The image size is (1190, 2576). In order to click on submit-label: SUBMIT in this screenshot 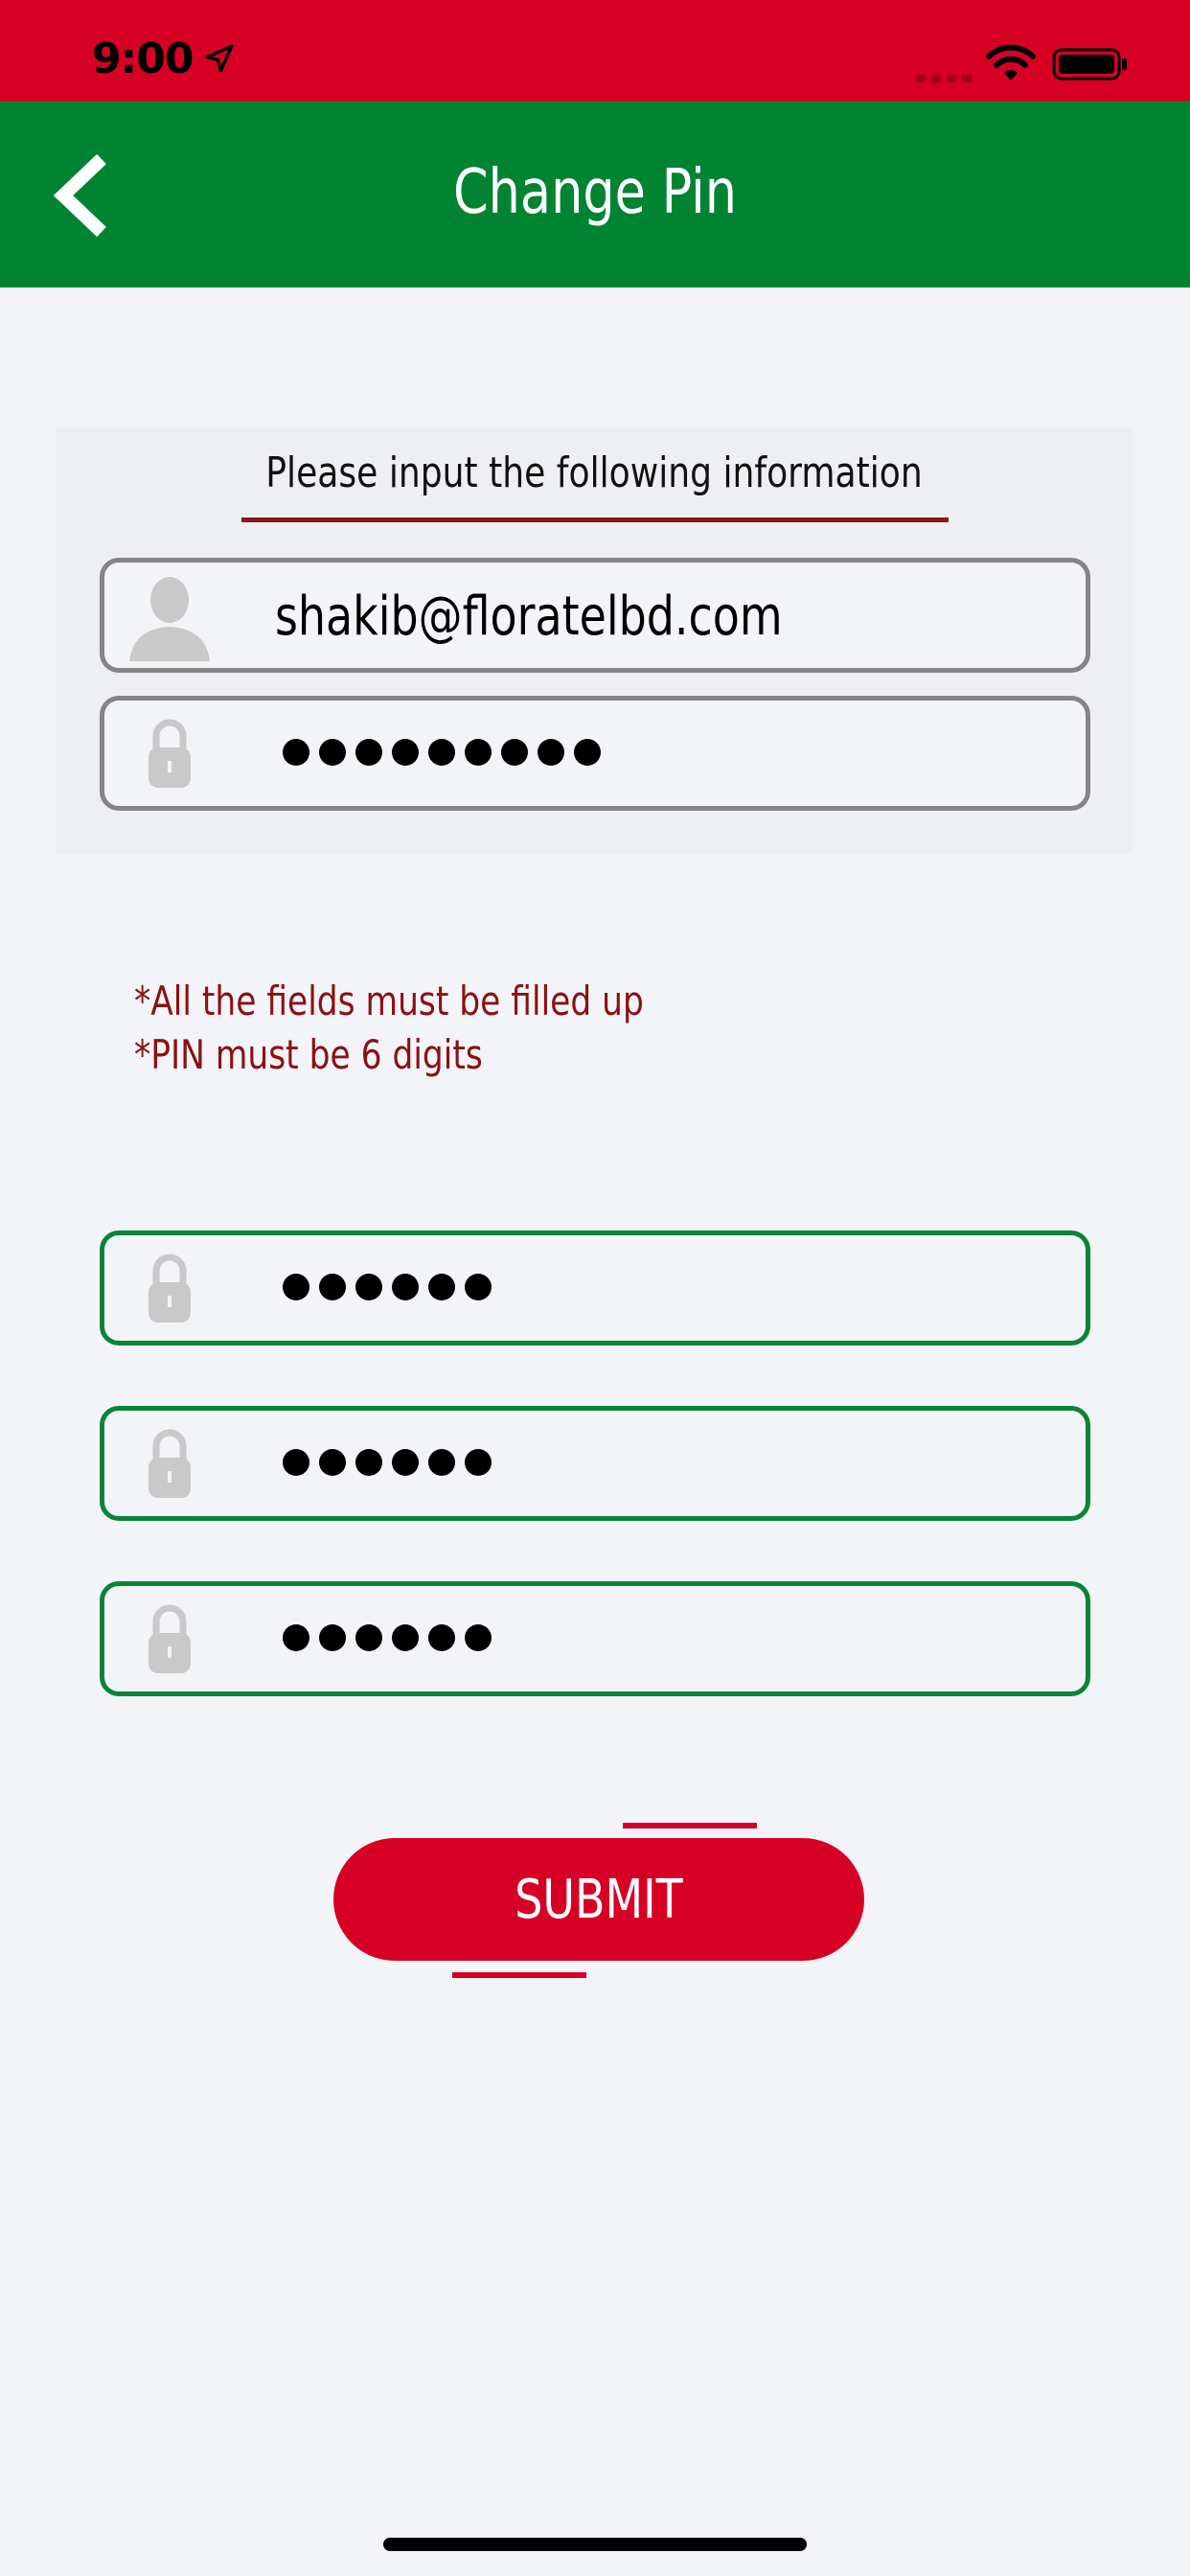, I will do `click(599, 1899)`.